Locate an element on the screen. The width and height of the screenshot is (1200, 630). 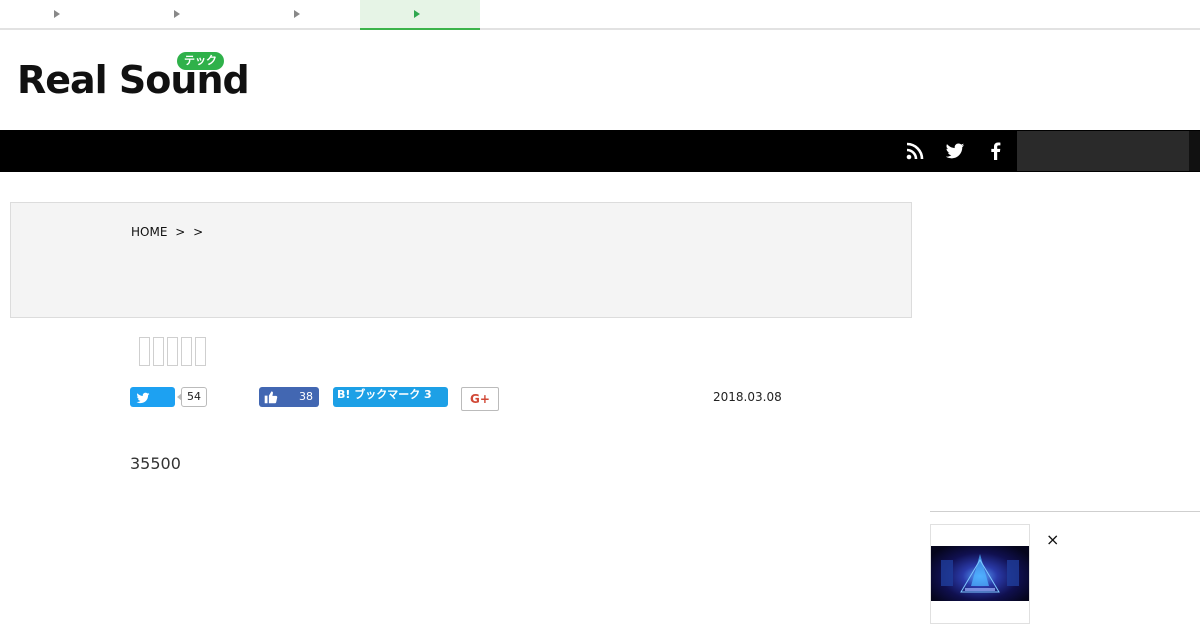
twitter-share-button is located at coordinates (152, 397).